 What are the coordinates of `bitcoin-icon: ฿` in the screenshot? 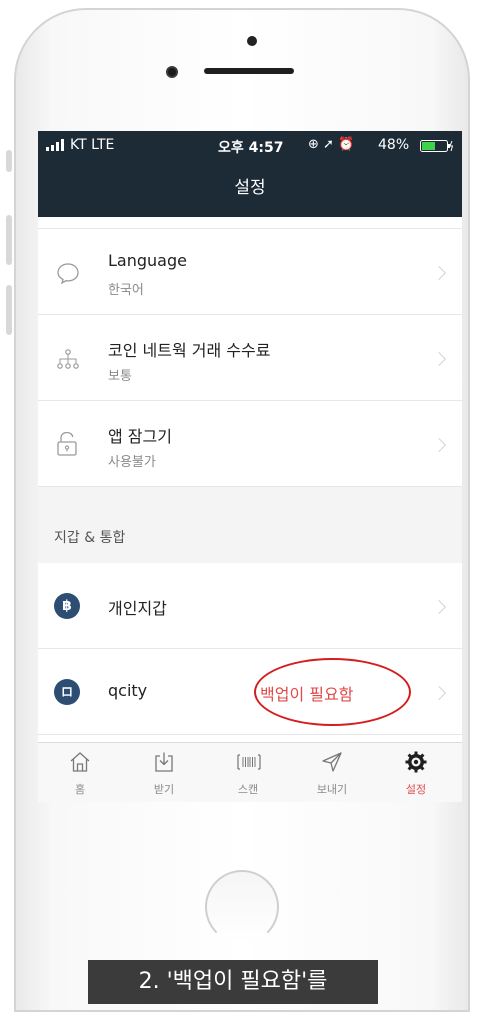 It's located at (67, 606).